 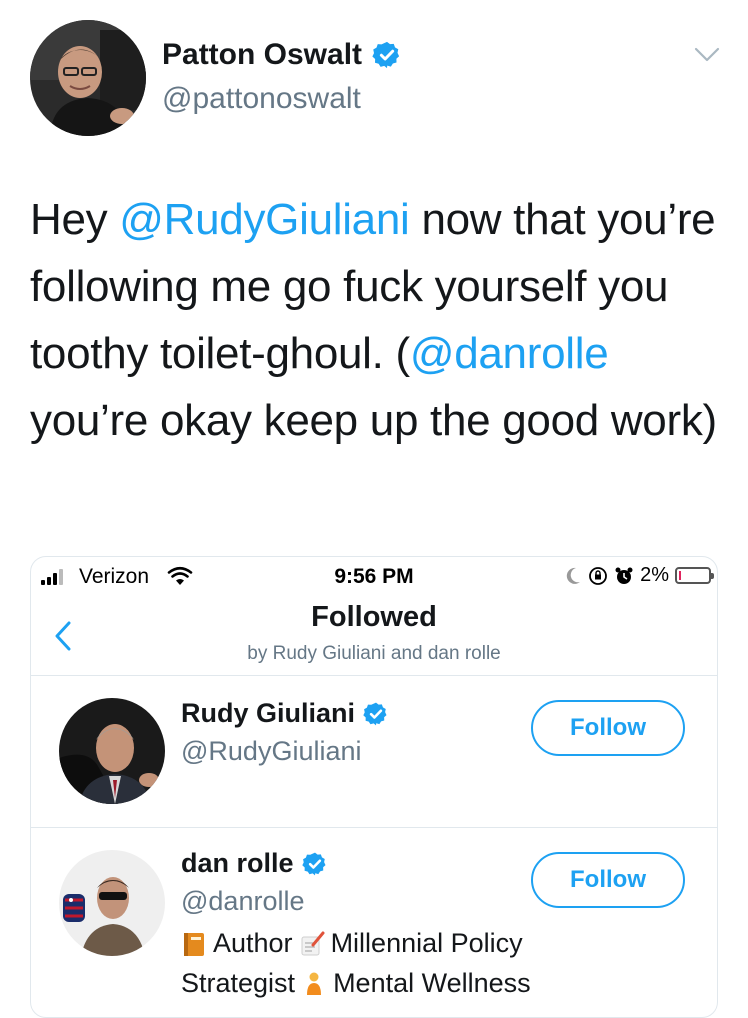 What do you see at coordinates (261, 99) in the screenshot?
I see `author-handle: @pattonoswalt` at bounding box center [261, 99].